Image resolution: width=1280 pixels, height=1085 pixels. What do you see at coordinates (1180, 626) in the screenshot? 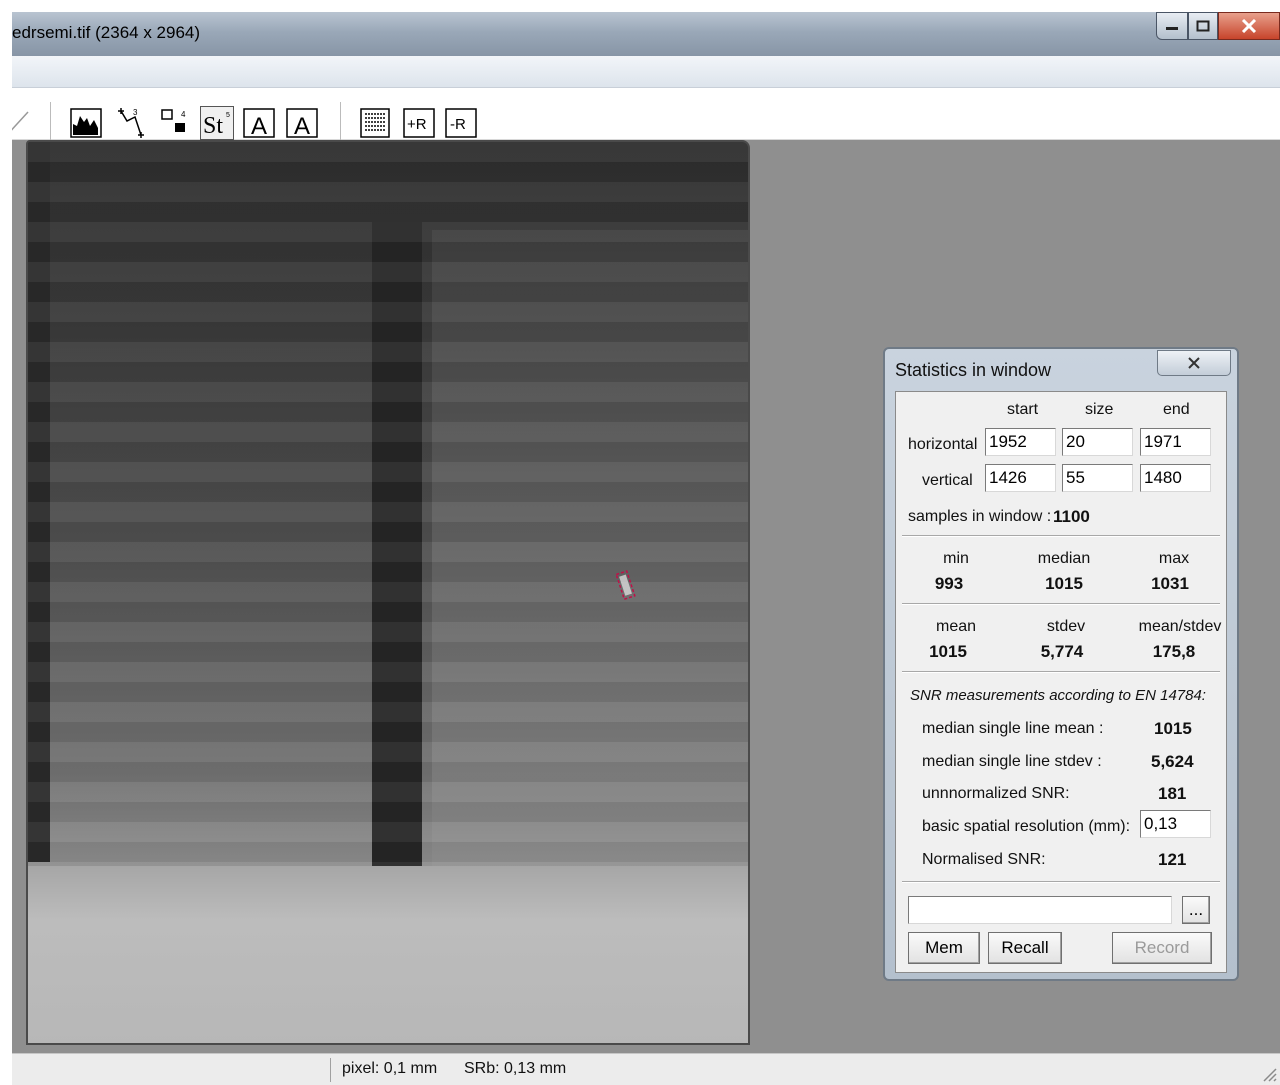
I see `mean-stdev-label: mean/stdev` at bounding box center [1180, 626].